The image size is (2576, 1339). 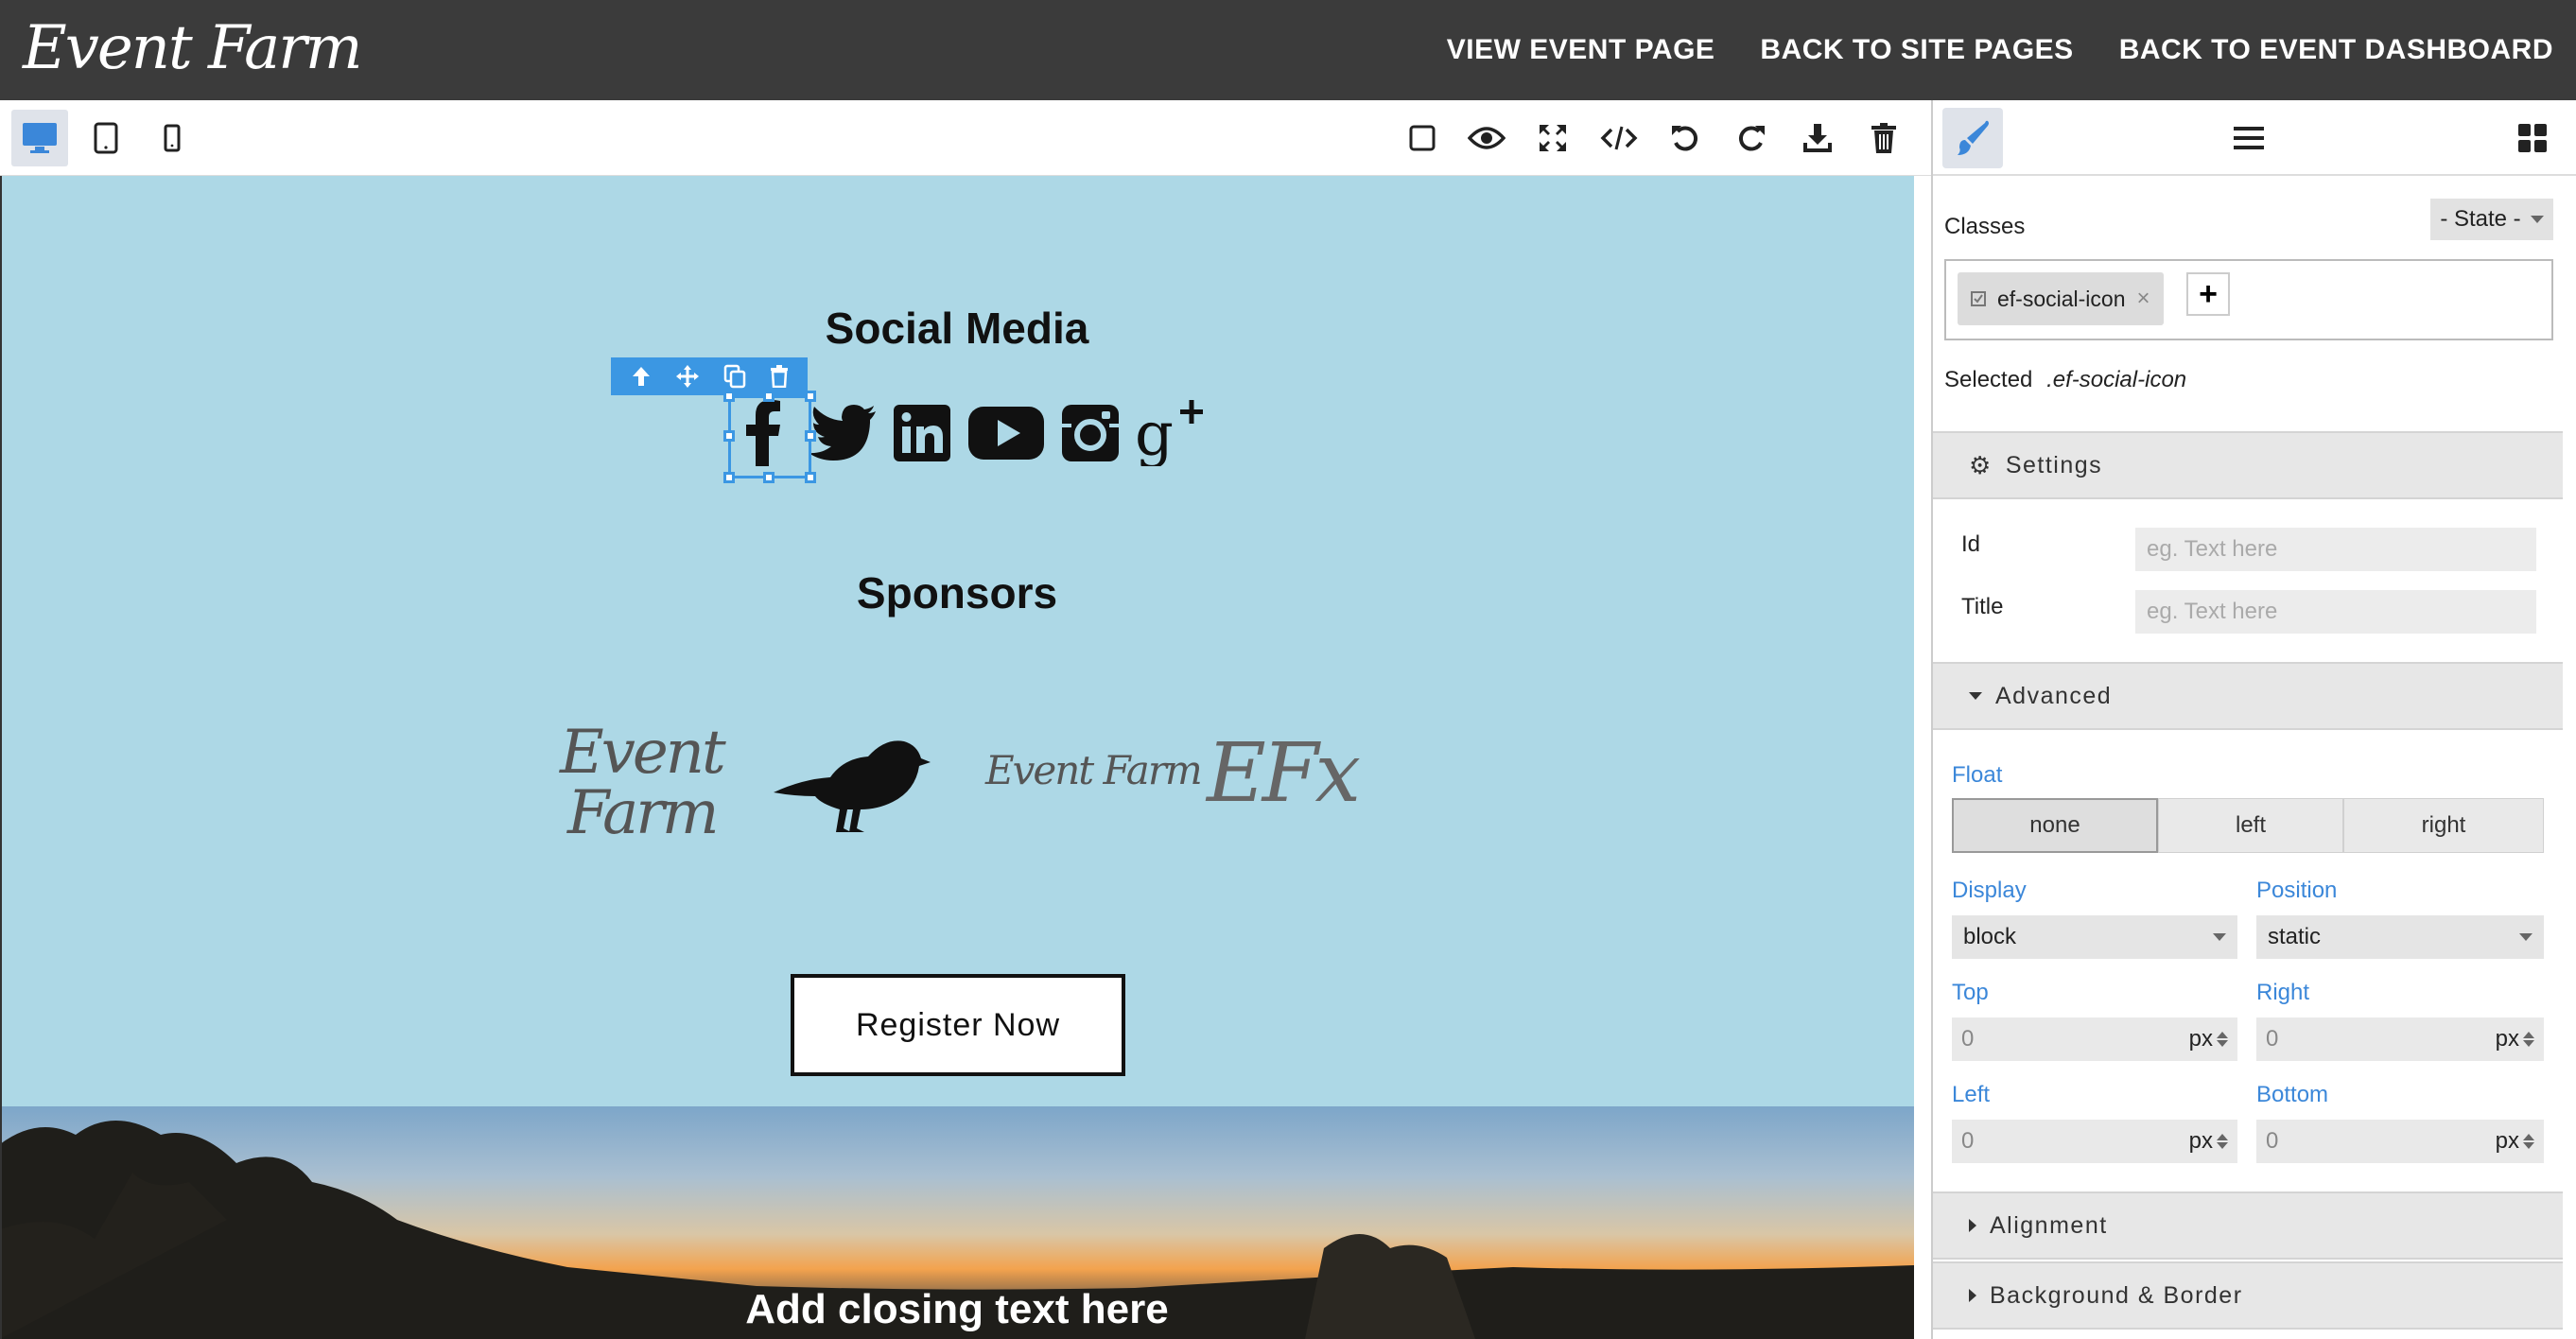 What do you see at coordinates (1916, 50) in the screenshot?
I see `back-to-site-pages-link: BACK TO SITE PAGES` at bounding box center [1916, 50].